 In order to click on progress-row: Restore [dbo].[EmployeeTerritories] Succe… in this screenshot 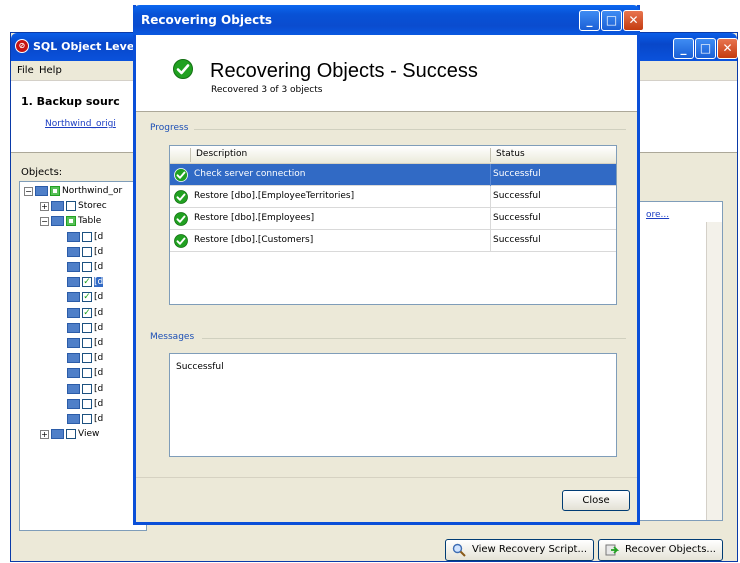, I will do `click(393, 197)`.